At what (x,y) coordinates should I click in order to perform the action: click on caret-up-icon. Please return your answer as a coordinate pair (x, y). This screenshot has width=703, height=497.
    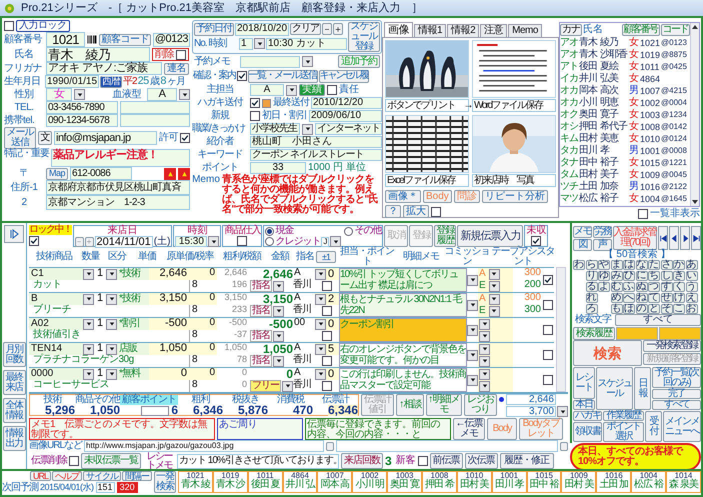
    Looking at the image, I should click on (695, 27).